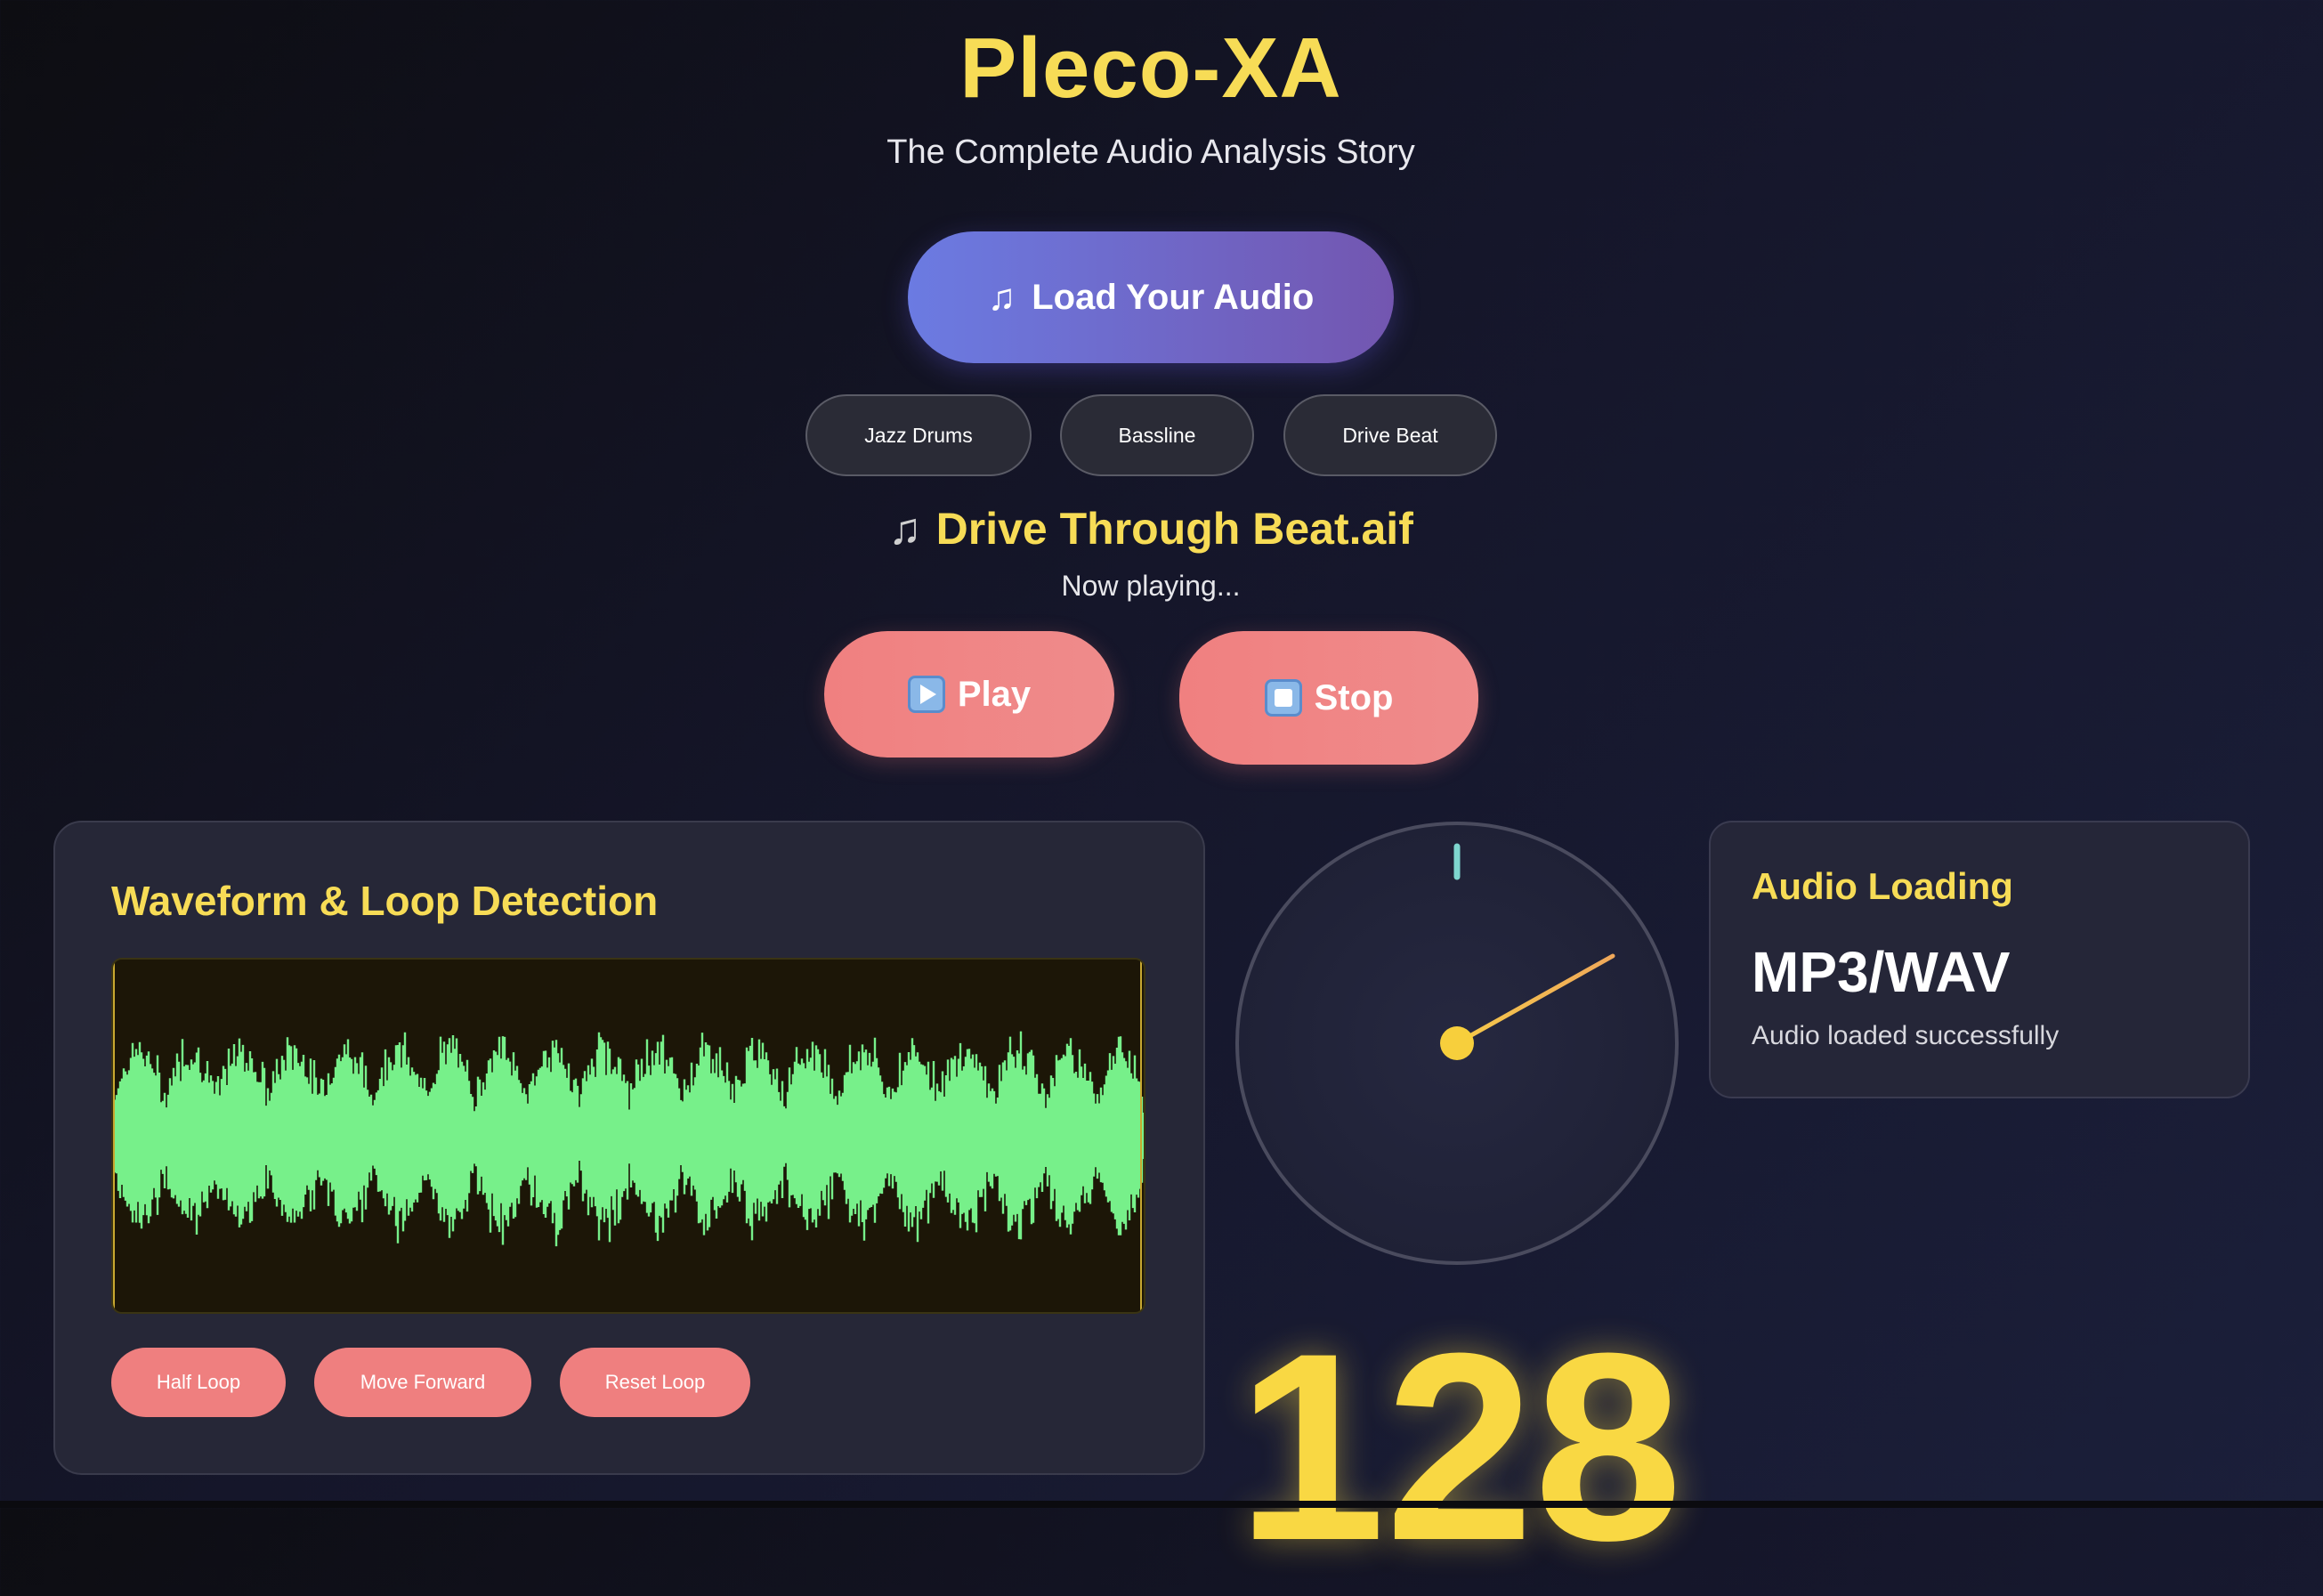 Image resolution: width=2323 pixels, height=1596 pixels. What do you see at coordinates (1161, 1504) in the screenshot?
I see `bottom-edge` at bounding box center [1161, 1504].